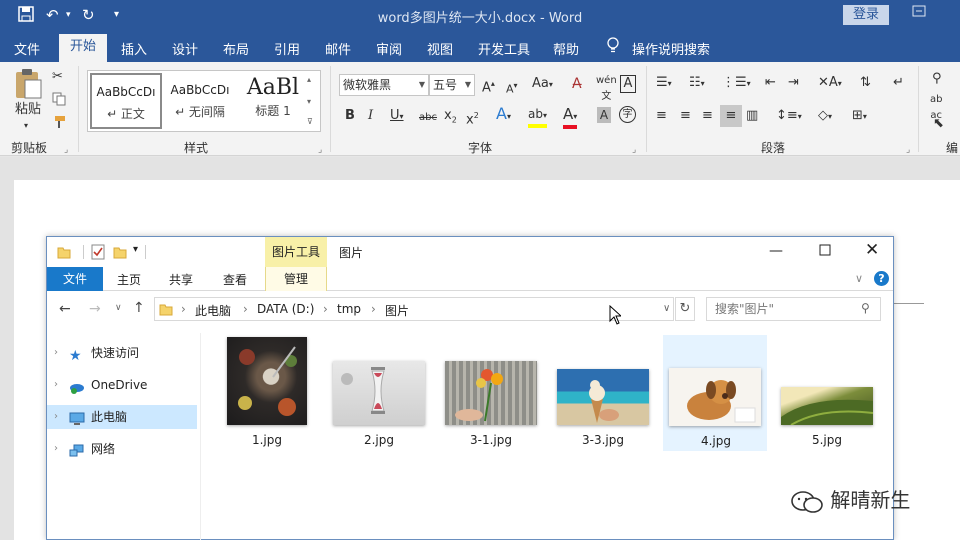  What do you see at coordinates (273, 101) in the screenshot?
I see `style-heading1: AaBl 标题 1` at bounding box center [273, 101].